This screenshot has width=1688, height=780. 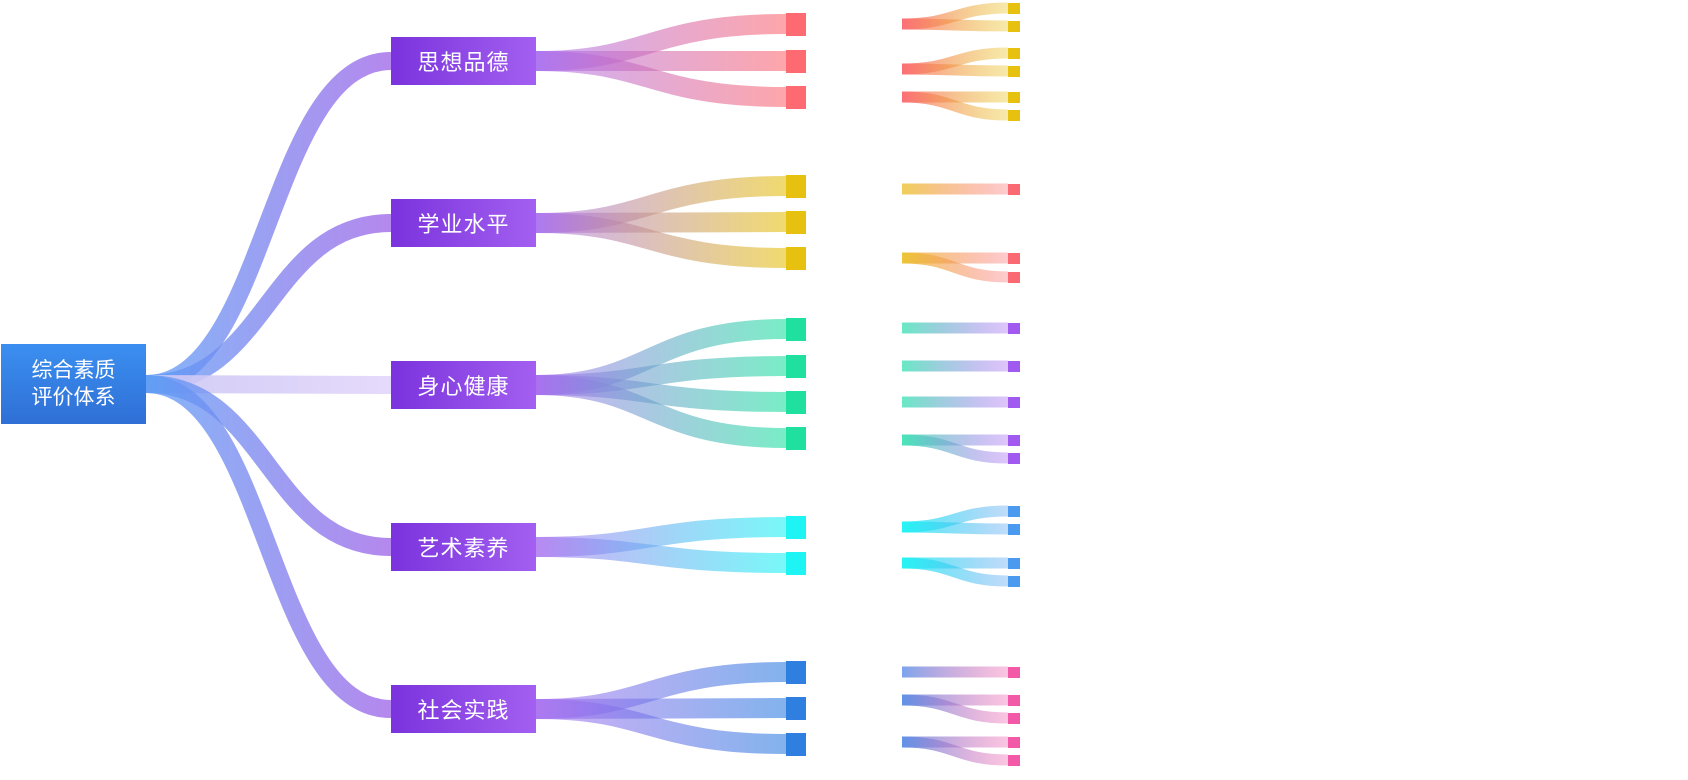 I want to click on node-yishu-suyang: 艺术素养, so click(x=463, y=547).